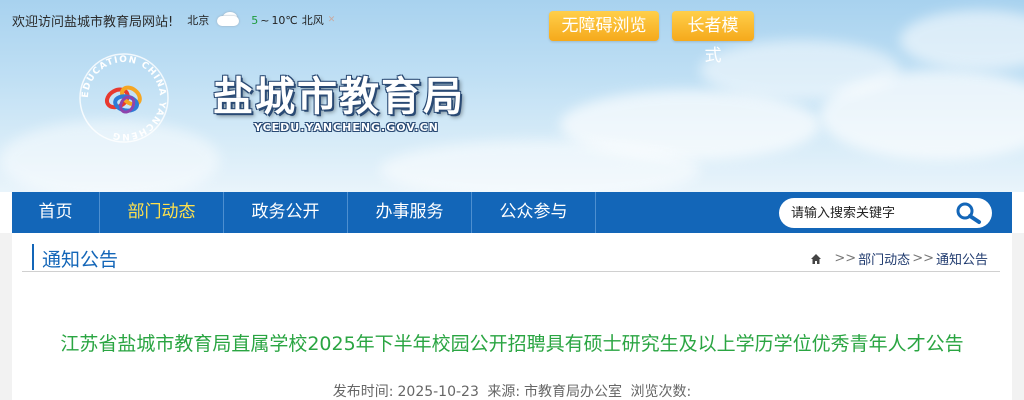 This screenshot has height=400, width=1024. What do you see at coordinates (511, 258) in the screenshot?
I see `section-header: 通知公告 >> 部门动态 >> 通知公告` at bounding box center [511, 258].